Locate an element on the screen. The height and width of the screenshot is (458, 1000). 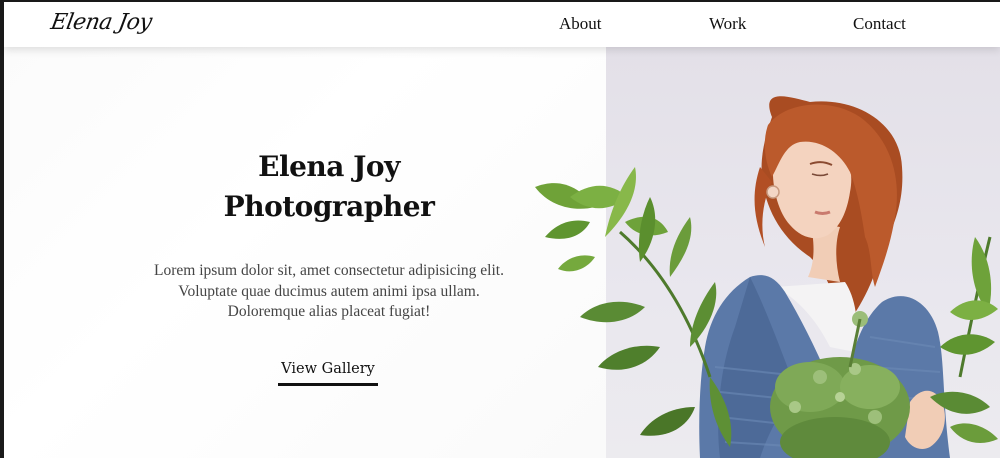
nav-link-contact: Contact is located at coordinates (879, 24).